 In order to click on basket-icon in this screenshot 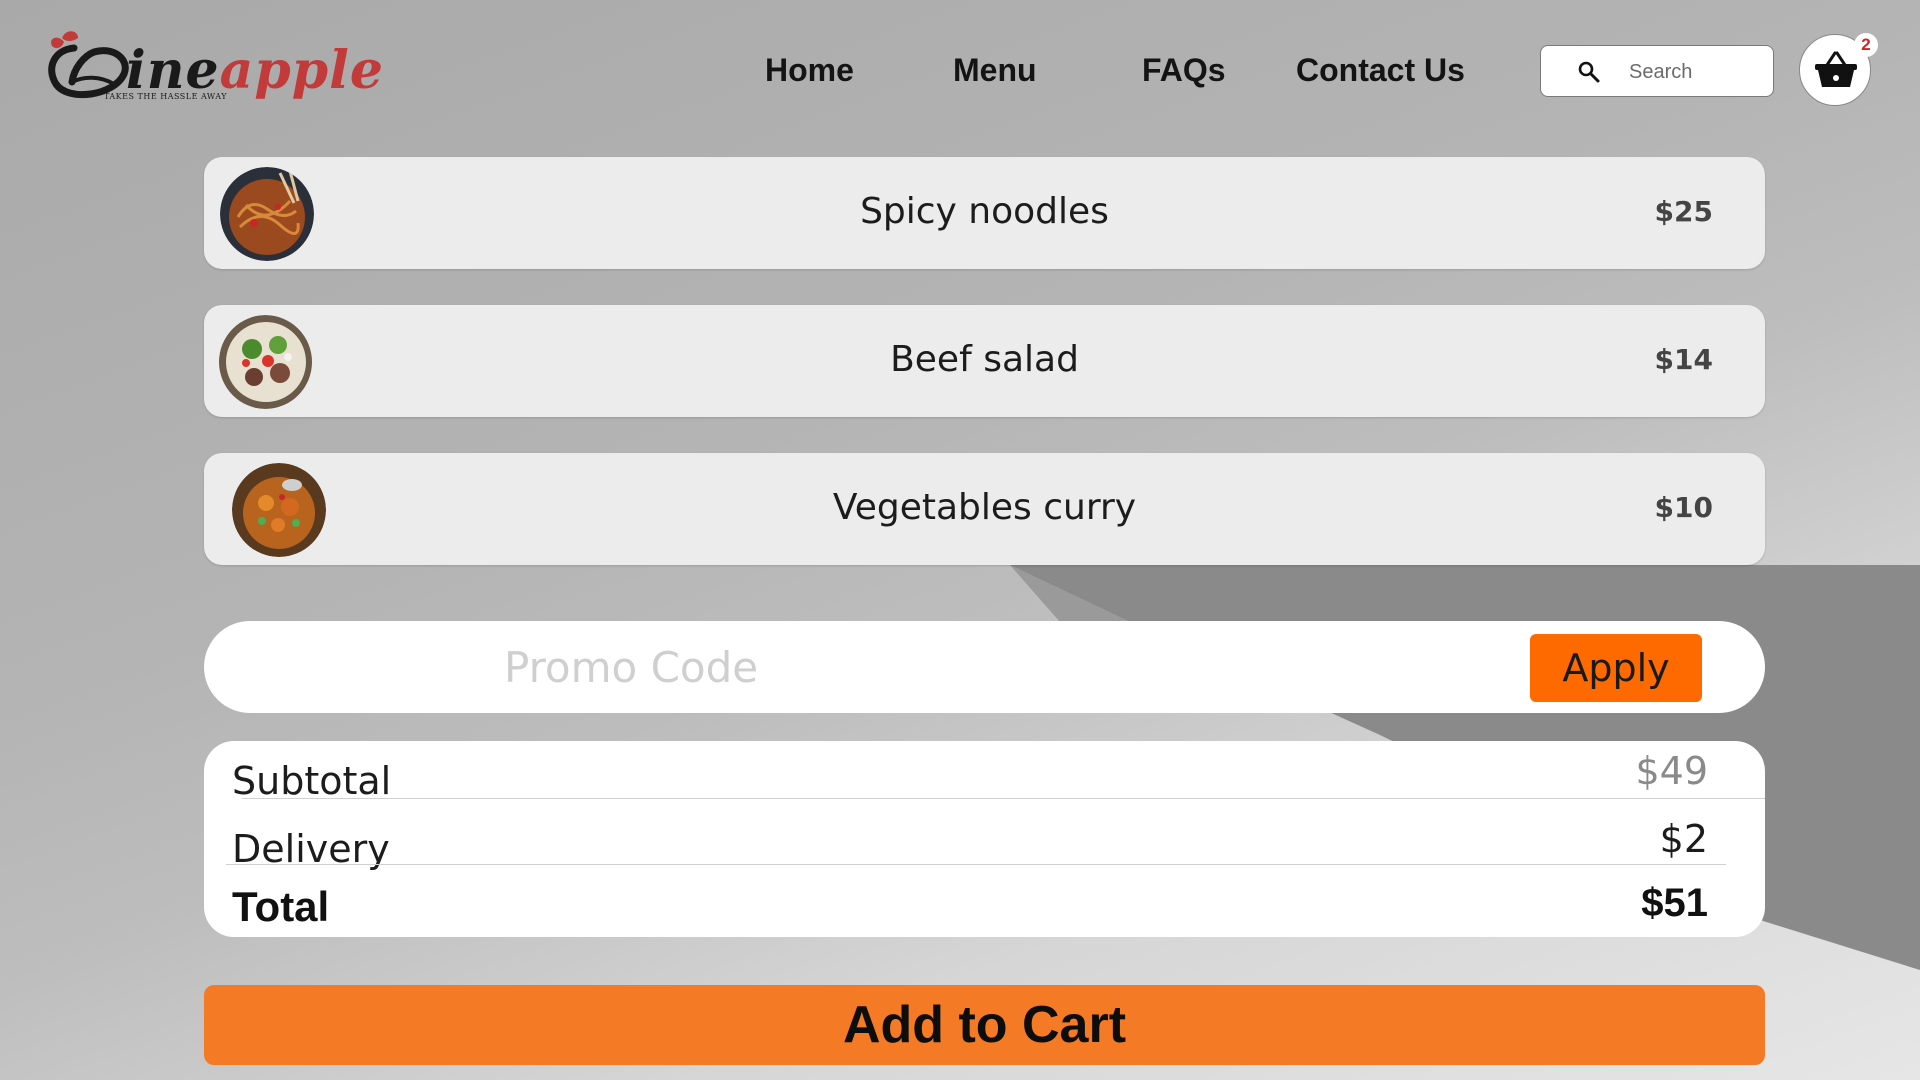, I will do `click(1836, 69)`.